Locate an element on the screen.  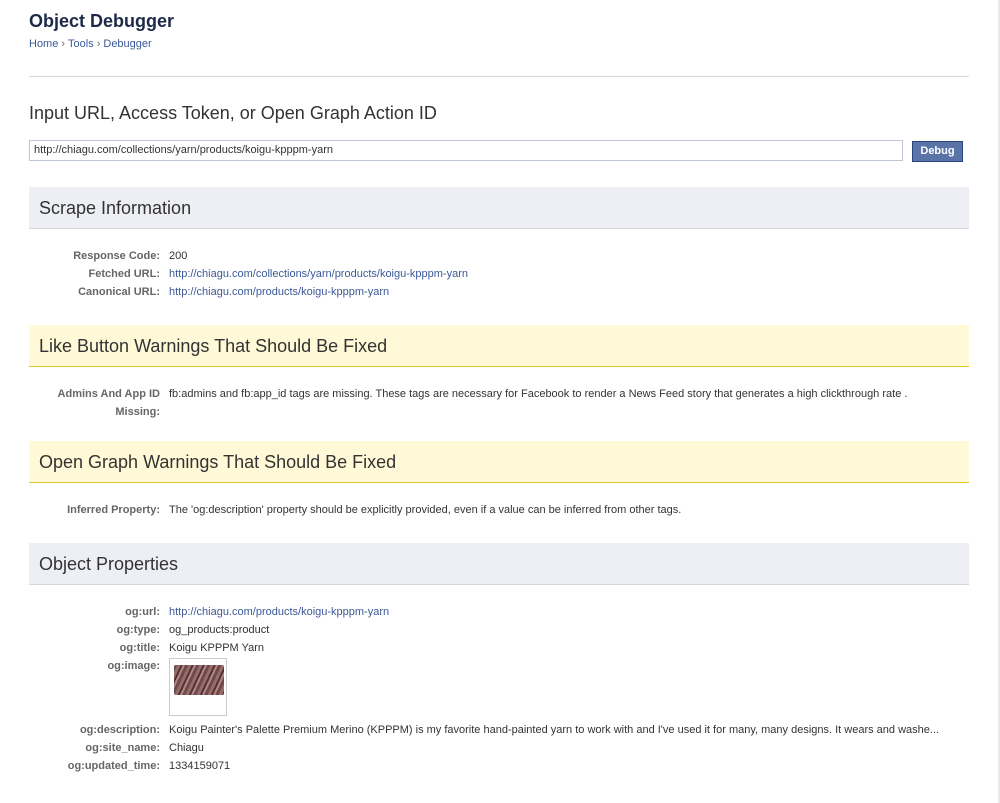
table-row: og:image: is located at coordinates (499, 689).